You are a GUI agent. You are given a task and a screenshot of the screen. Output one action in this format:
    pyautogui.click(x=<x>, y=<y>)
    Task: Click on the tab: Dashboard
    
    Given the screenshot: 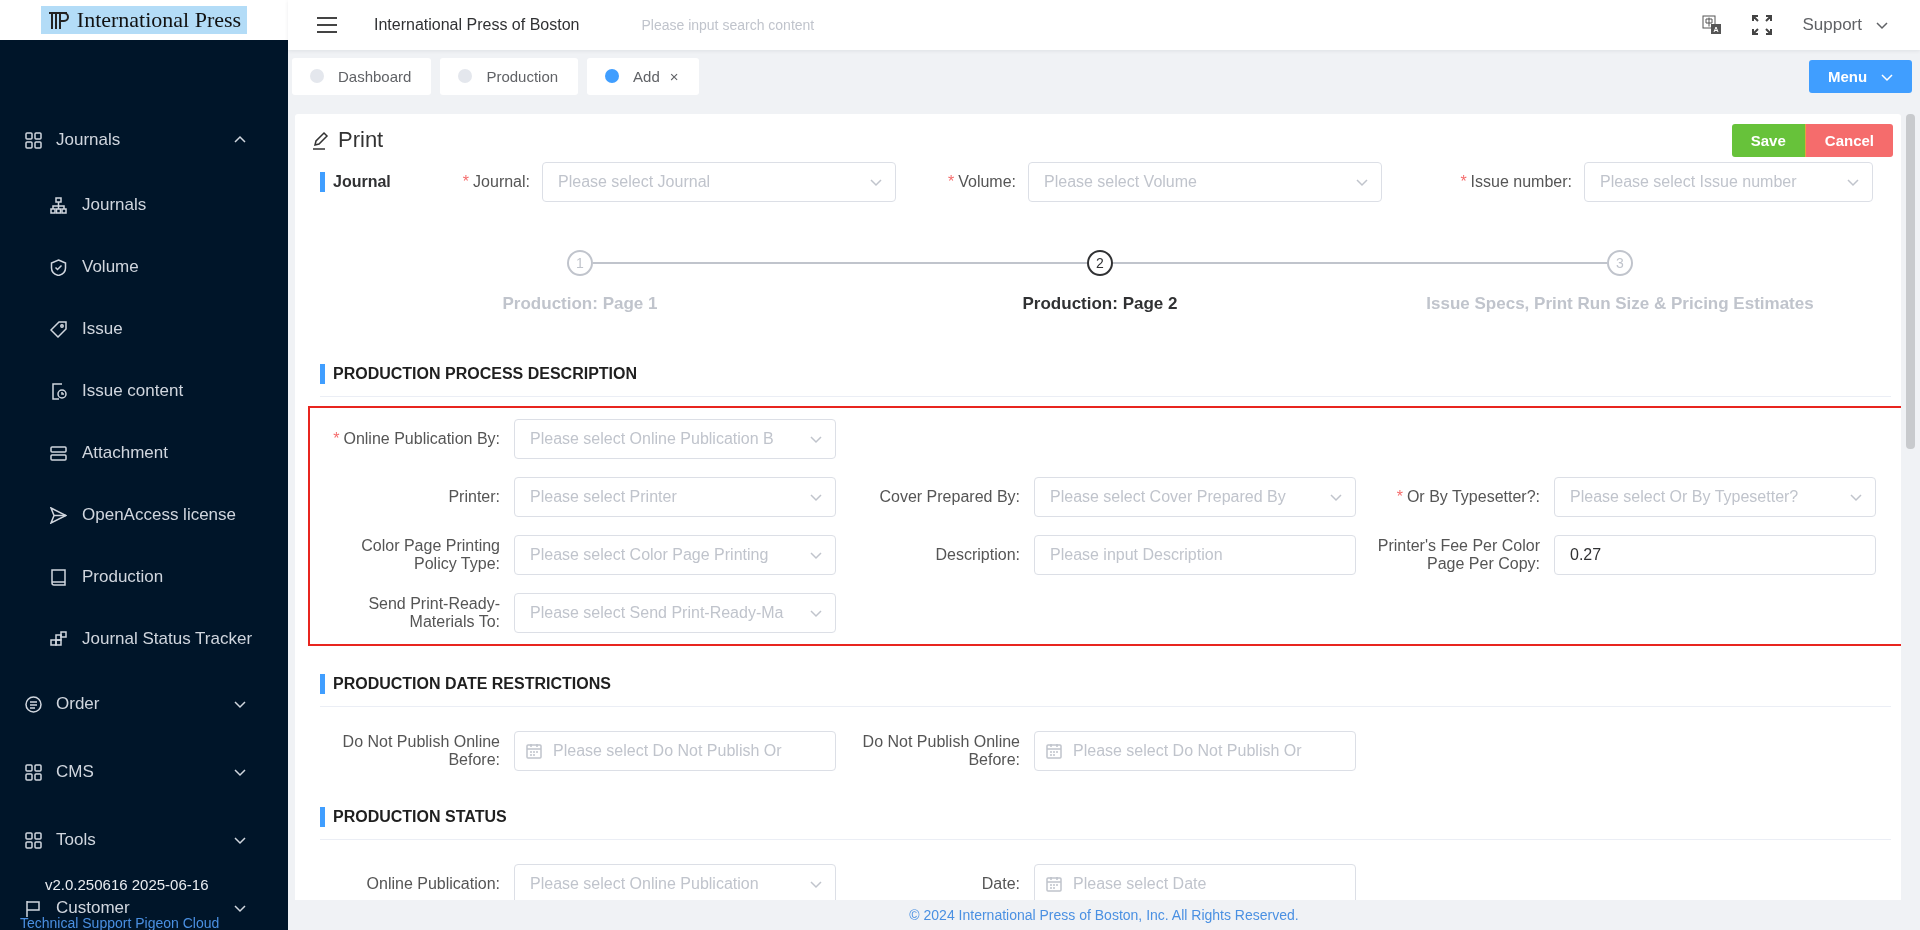 What is the action you would take?
    pyautogui.click(x=362, y=76)
    